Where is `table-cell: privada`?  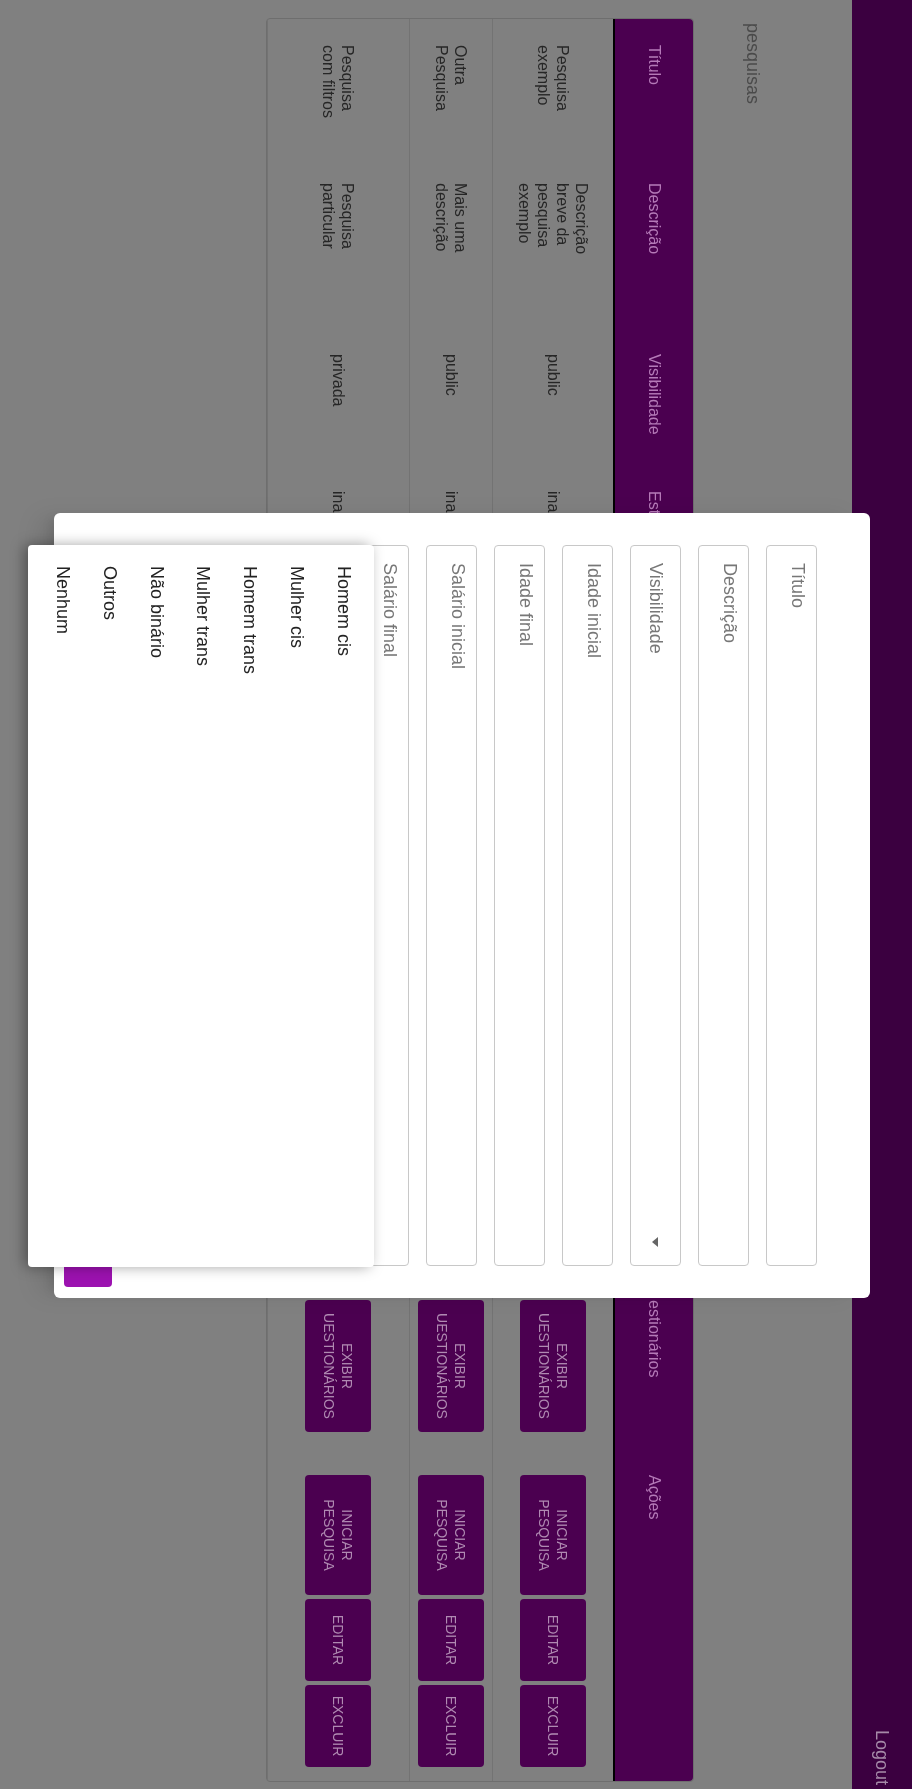
table-cell: privada is located at coordinates (339, 380).